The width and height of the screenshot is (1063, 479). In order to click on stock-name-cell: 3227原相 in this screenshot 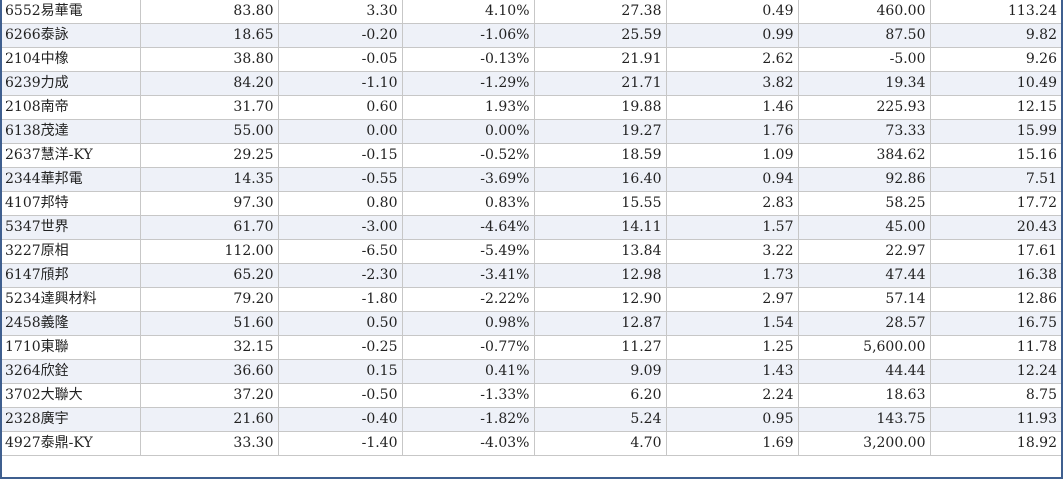, I will do `click(71, 251)`.